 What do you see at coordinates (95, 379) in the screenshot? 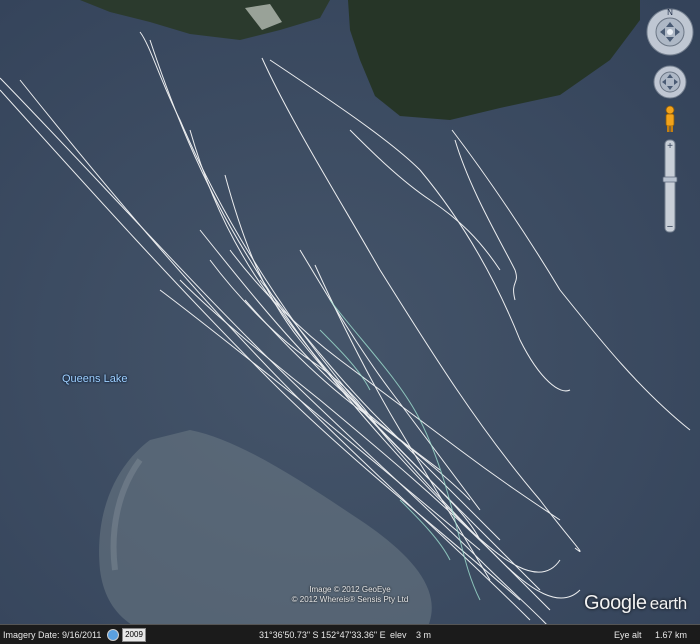
I see `lake-name-label: Queens Lake` at bounding box center [95, 379].